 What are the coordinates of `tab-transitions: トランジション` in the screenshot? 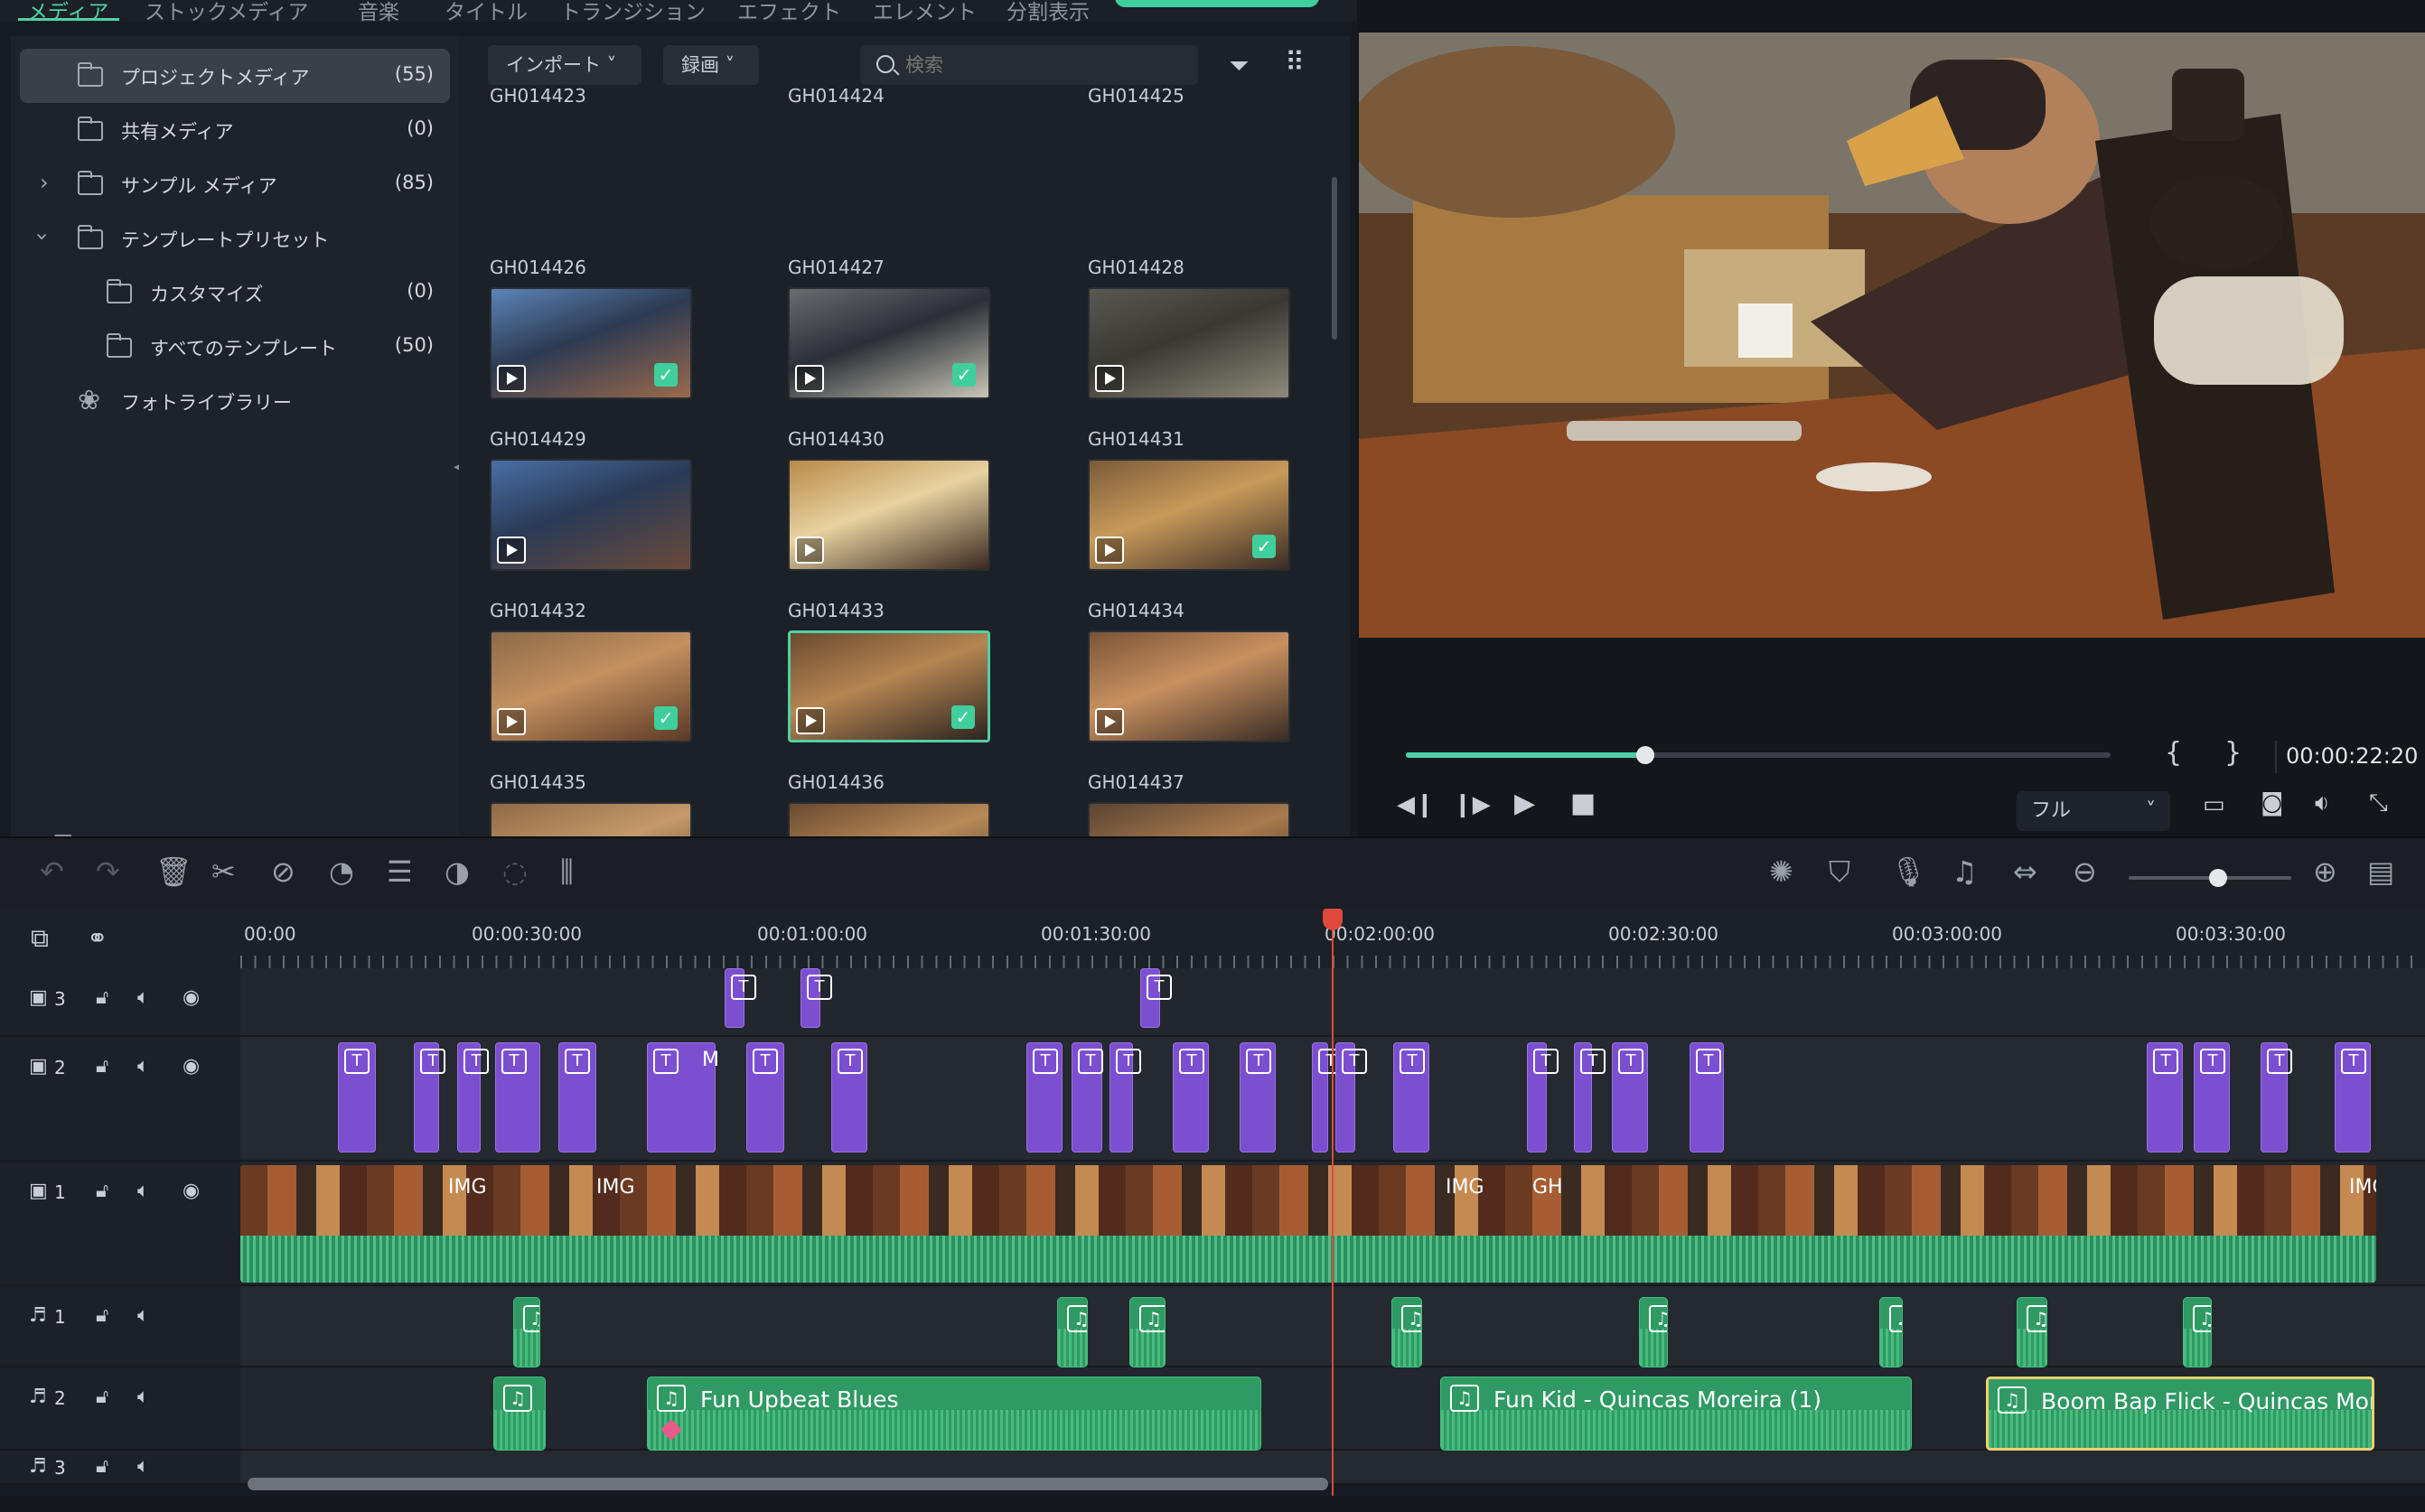 It's located at (633, 11).